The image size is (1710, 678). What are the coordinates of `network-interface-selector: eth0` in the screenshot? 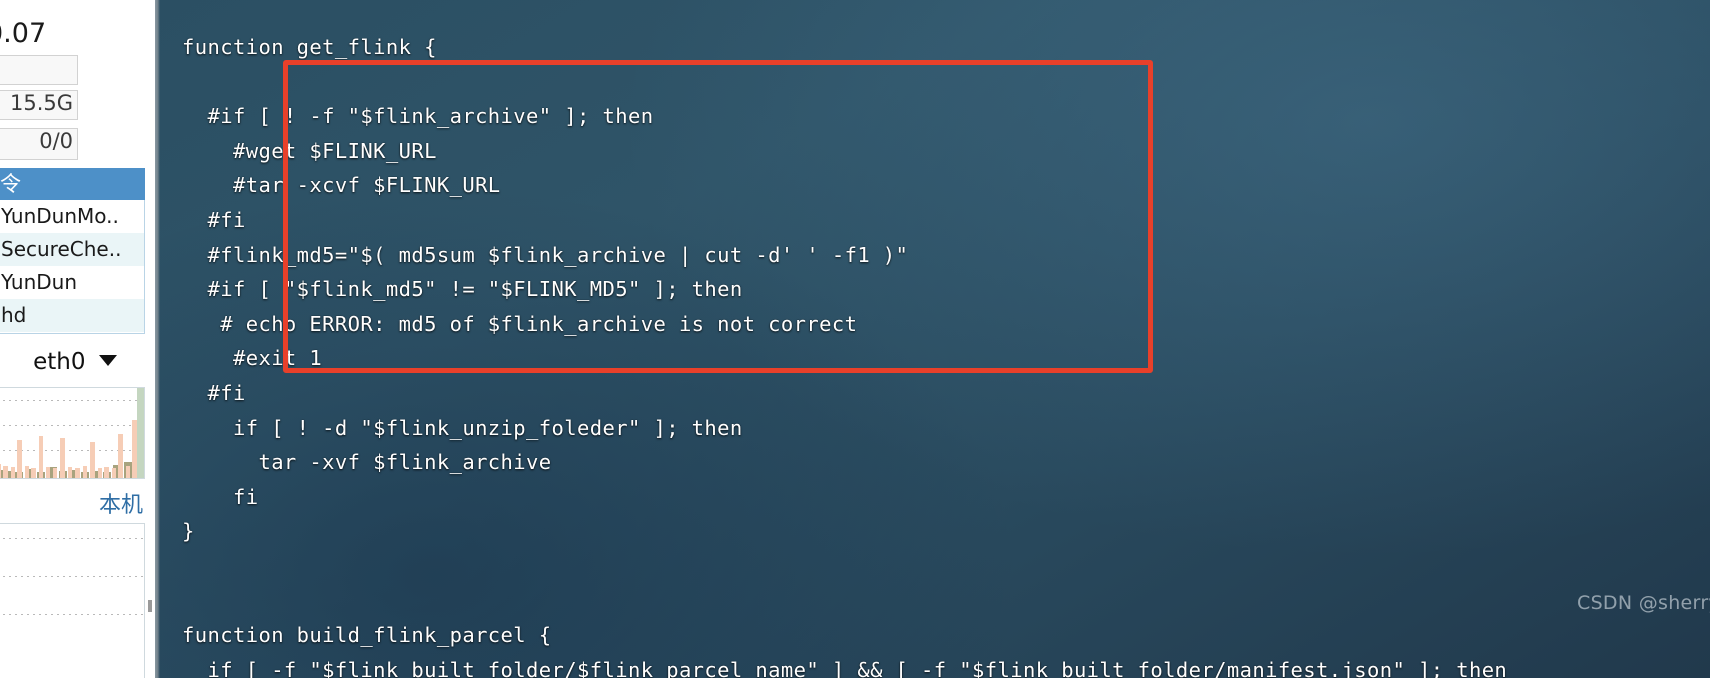 It's located at (75, 362).